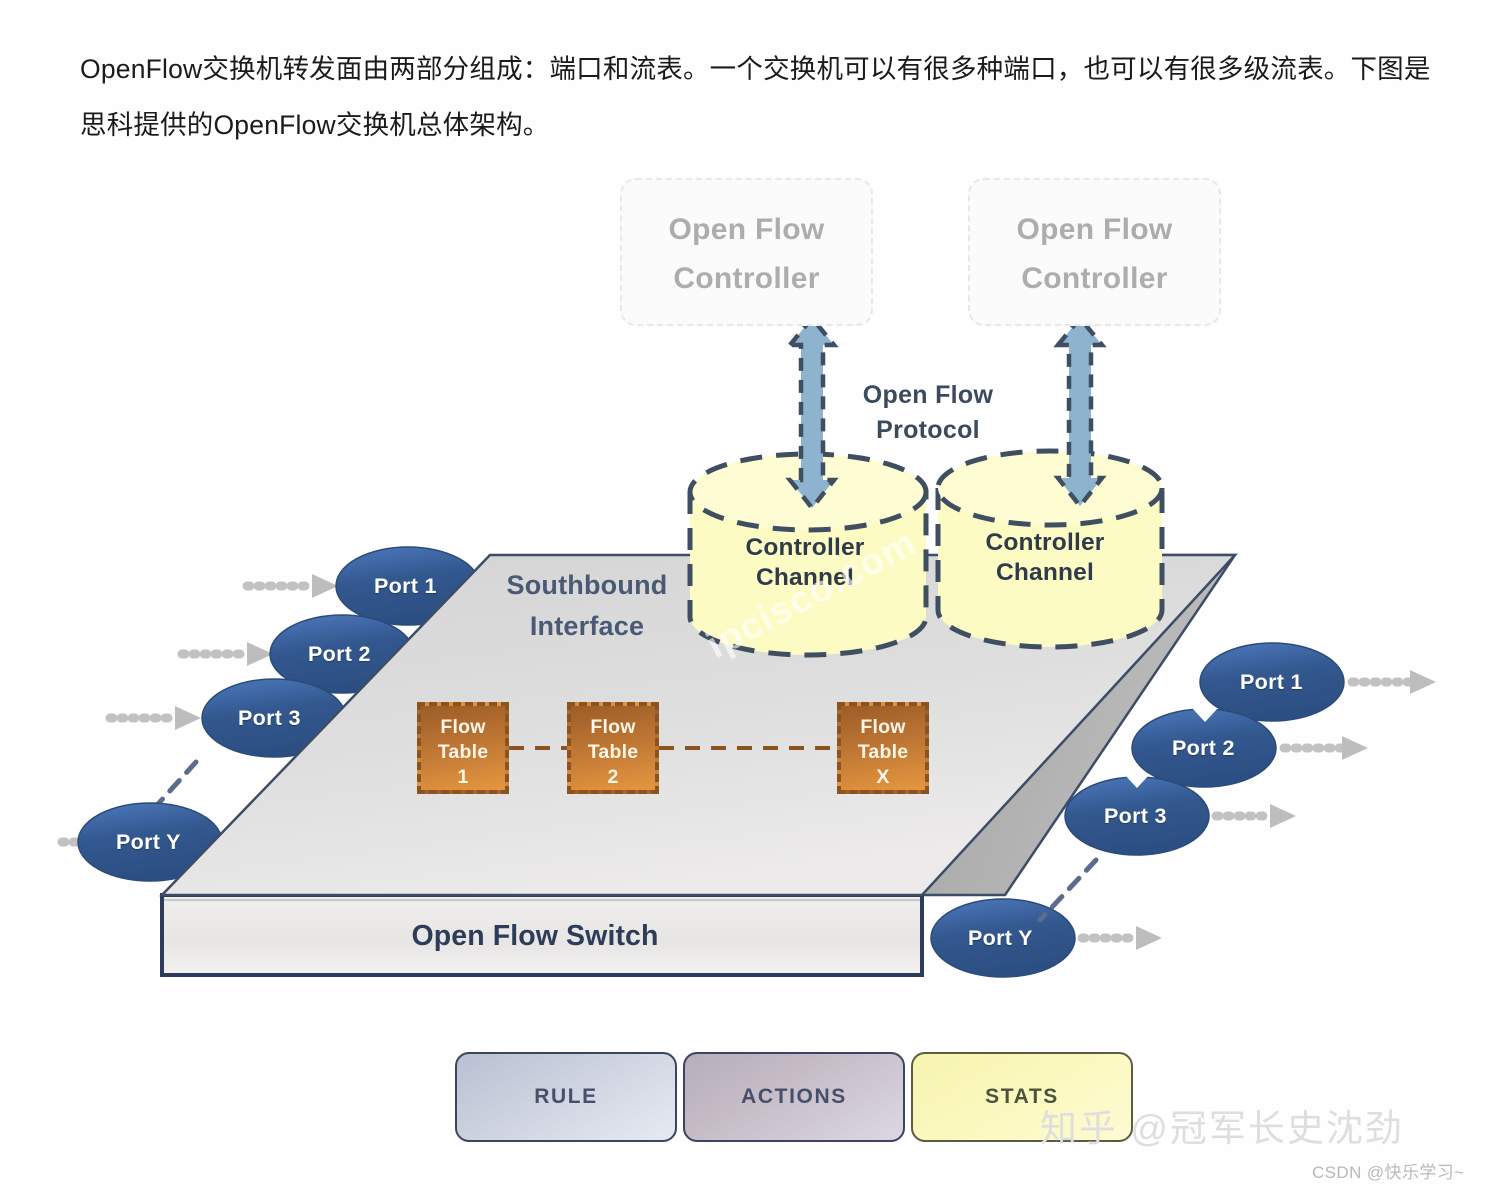 The image size is (1508, 1188). Describe the element at coordinates (587, 585) in the screenshot. I see `southbound-interface-line1: Southbound` at that location.